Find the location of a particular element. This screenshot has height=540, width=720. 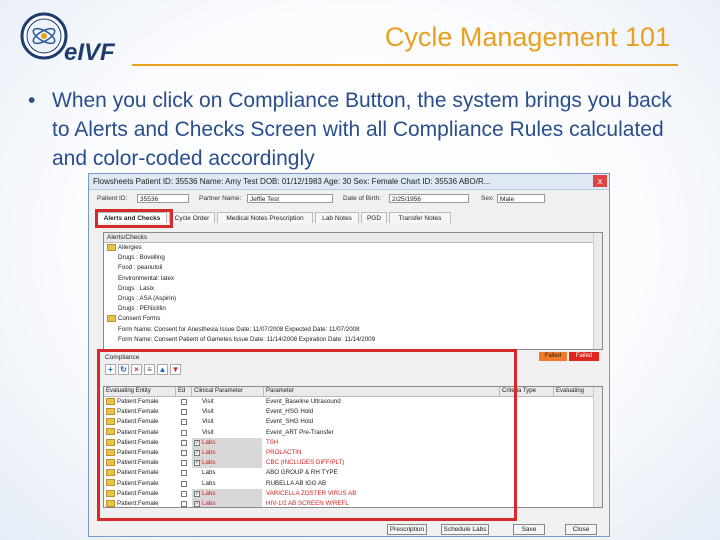

alert-item-text: Food : peanutoil is located at coordinates (140, 268).